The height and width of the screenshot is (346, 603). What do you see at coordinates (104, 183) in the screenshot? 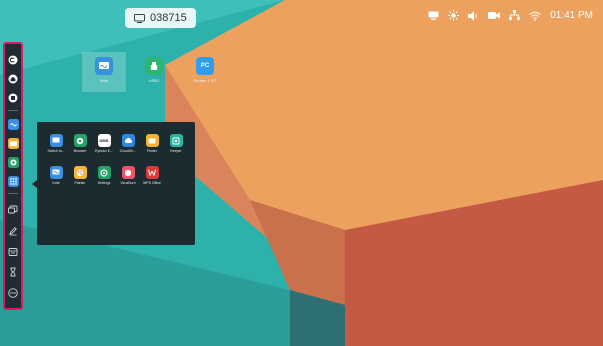
I see `app-label: Settings` at bounding box center [104, 183].